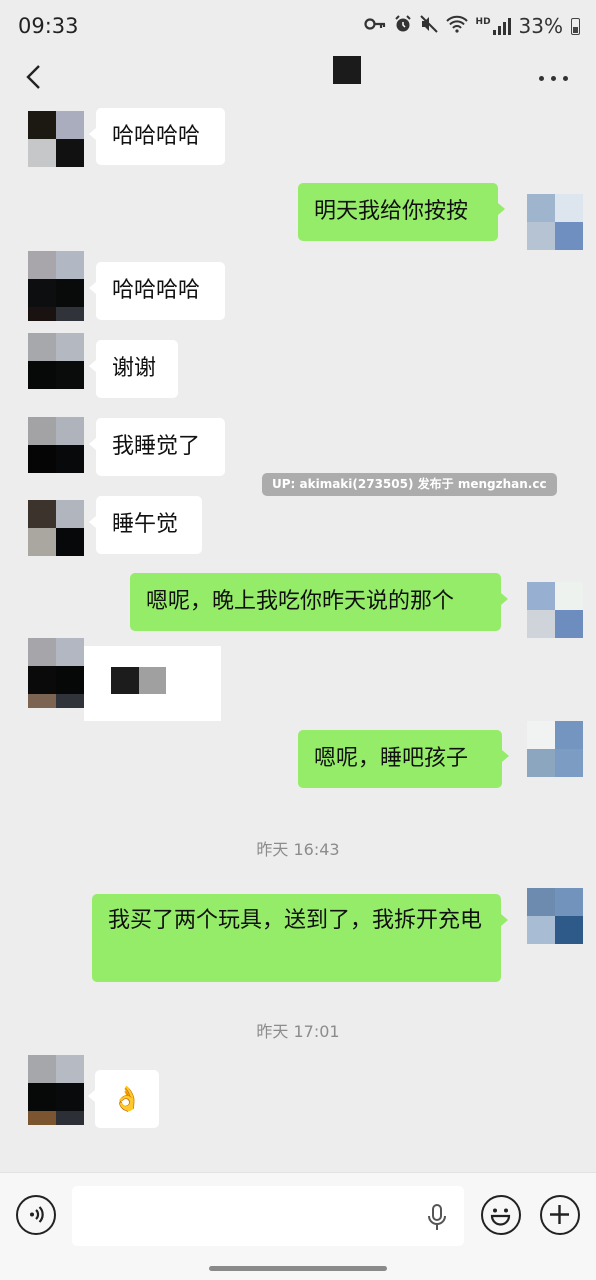 The width and height of the screenshot is (596, 1280). I want to click on home-indicator, so click(298, 1268).